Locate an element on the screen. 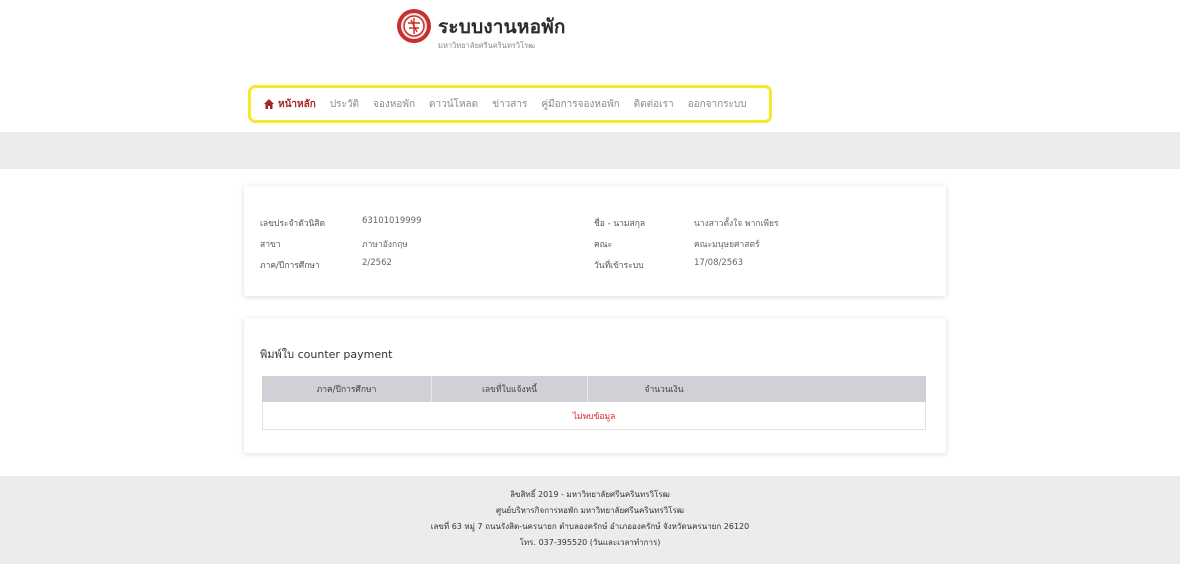 The height and width of the screenshot is (564, 1180). table-row: ไม่พบข้อมูล is located at coordinates (594, 416).